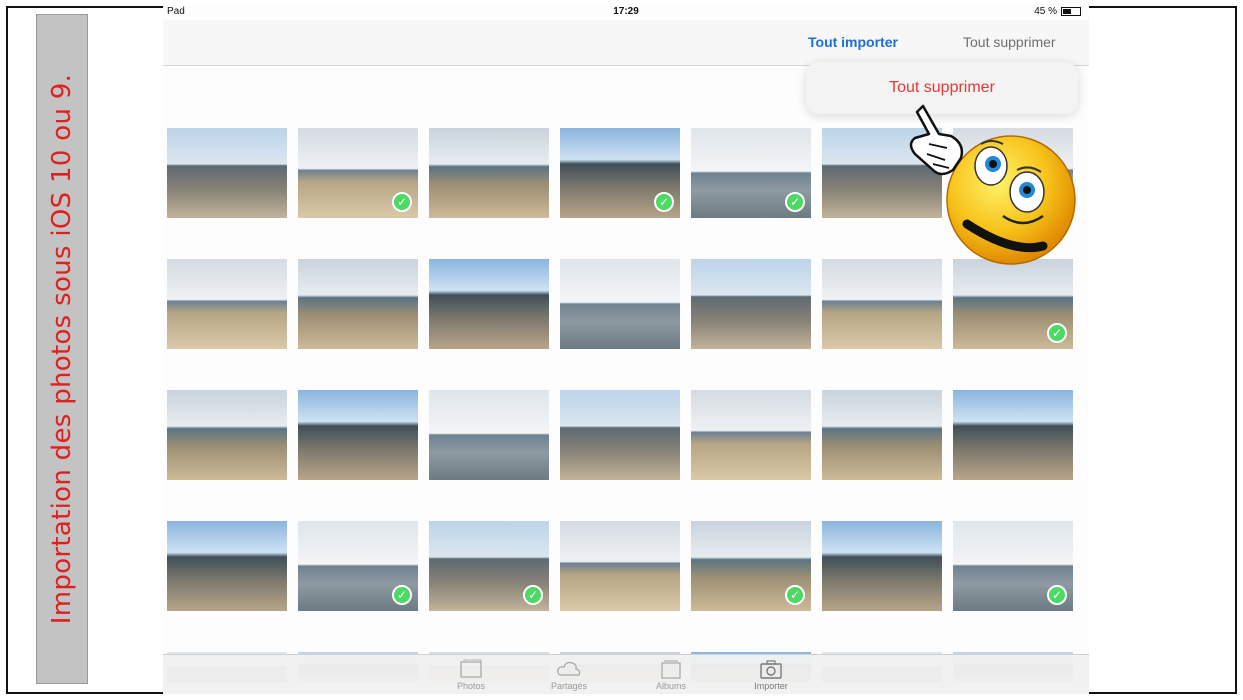  I want to click on tab-albums-label: Albums, so click(670, 686).